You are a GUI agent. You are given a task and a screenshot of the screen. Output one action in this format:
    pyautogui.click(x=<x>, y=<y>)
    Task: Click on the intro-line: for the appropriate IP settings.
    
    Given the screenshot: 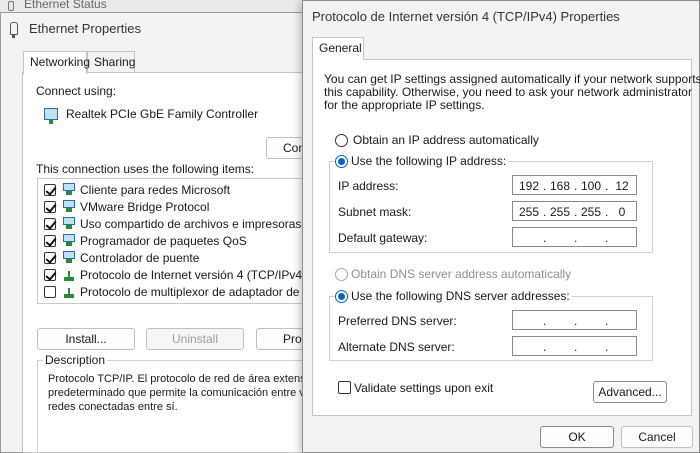 What is the action you would take?
    pyautogui.click(x=404, y=105)
    